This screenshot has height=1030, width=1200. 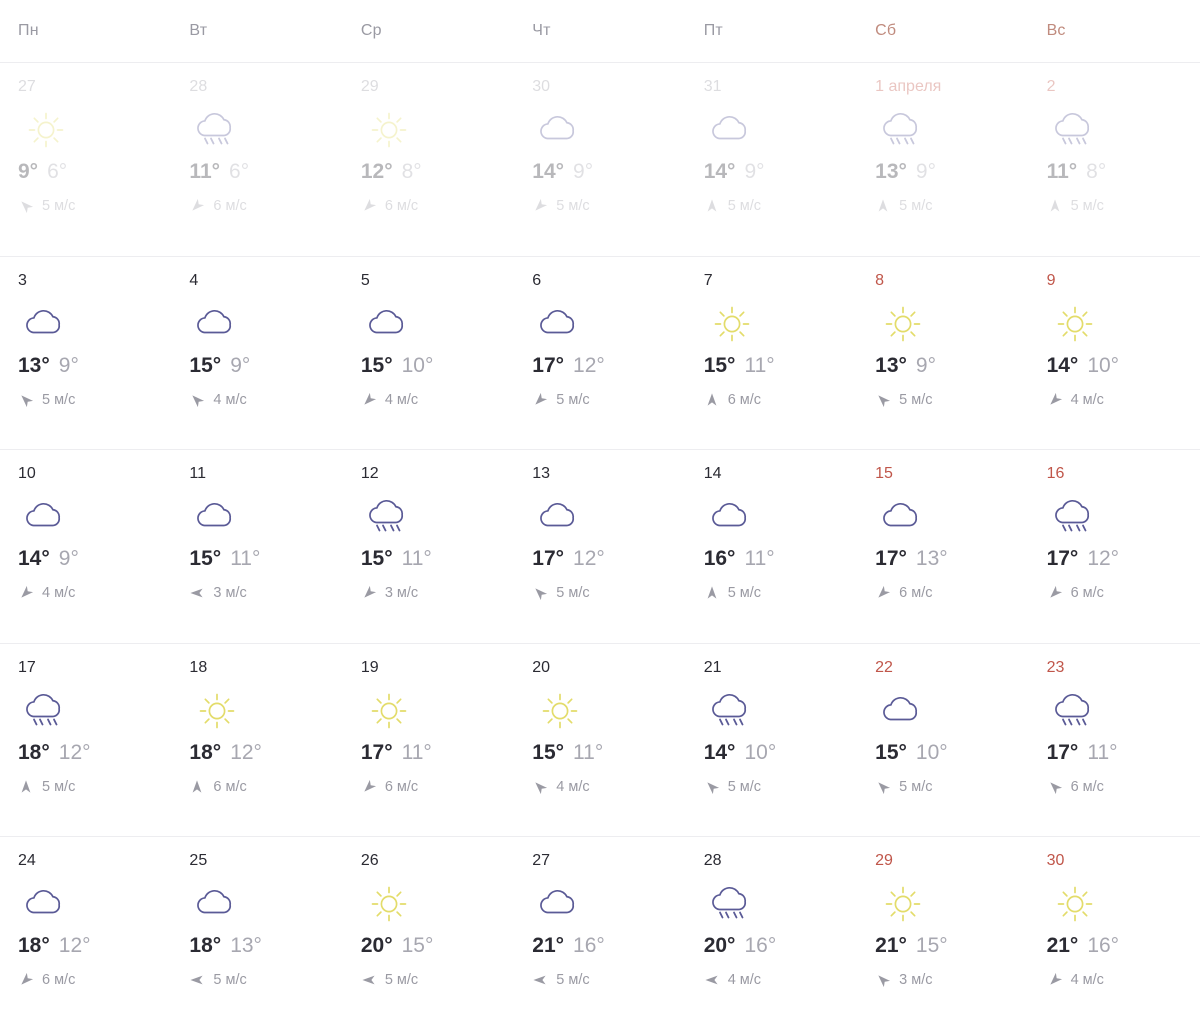 What do you see at coordinates (205, 171) in the screenshot?
I see `day-temperature: 11°` at bounding box center [205, 171].